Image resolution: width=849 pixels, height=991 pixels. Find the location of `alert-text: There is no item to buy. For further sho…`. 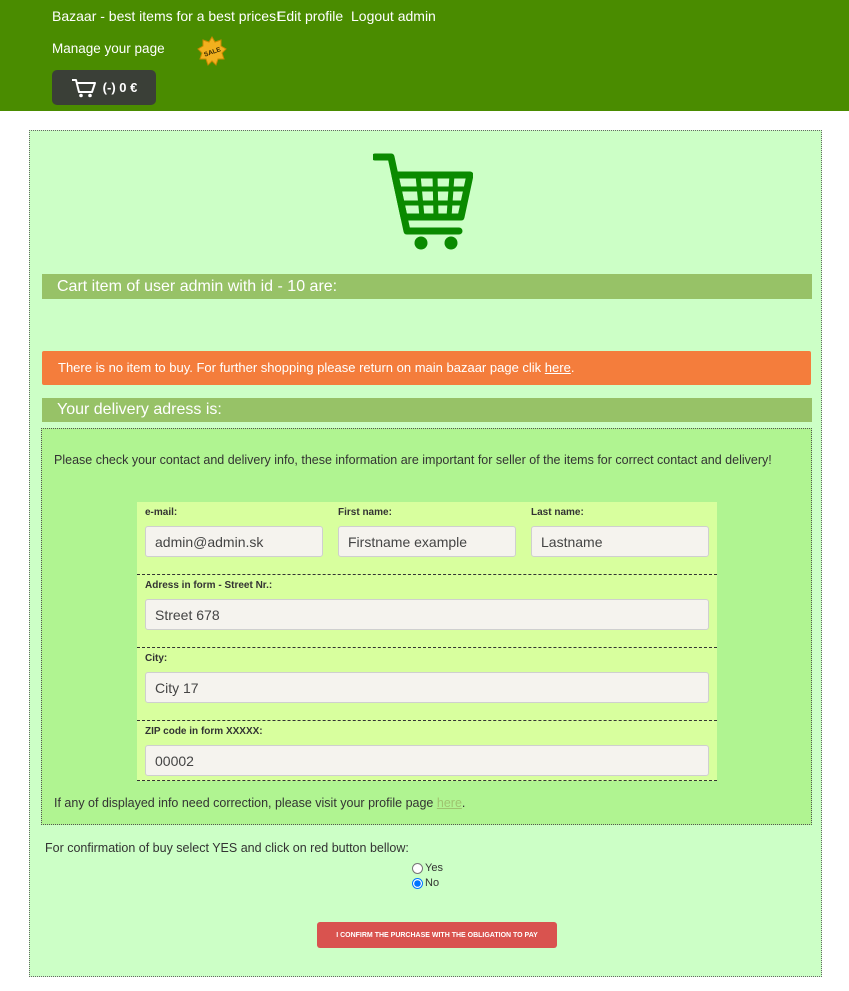

alert-text: There is no item to buy. For further sho… is located at coordinates (301, 367).